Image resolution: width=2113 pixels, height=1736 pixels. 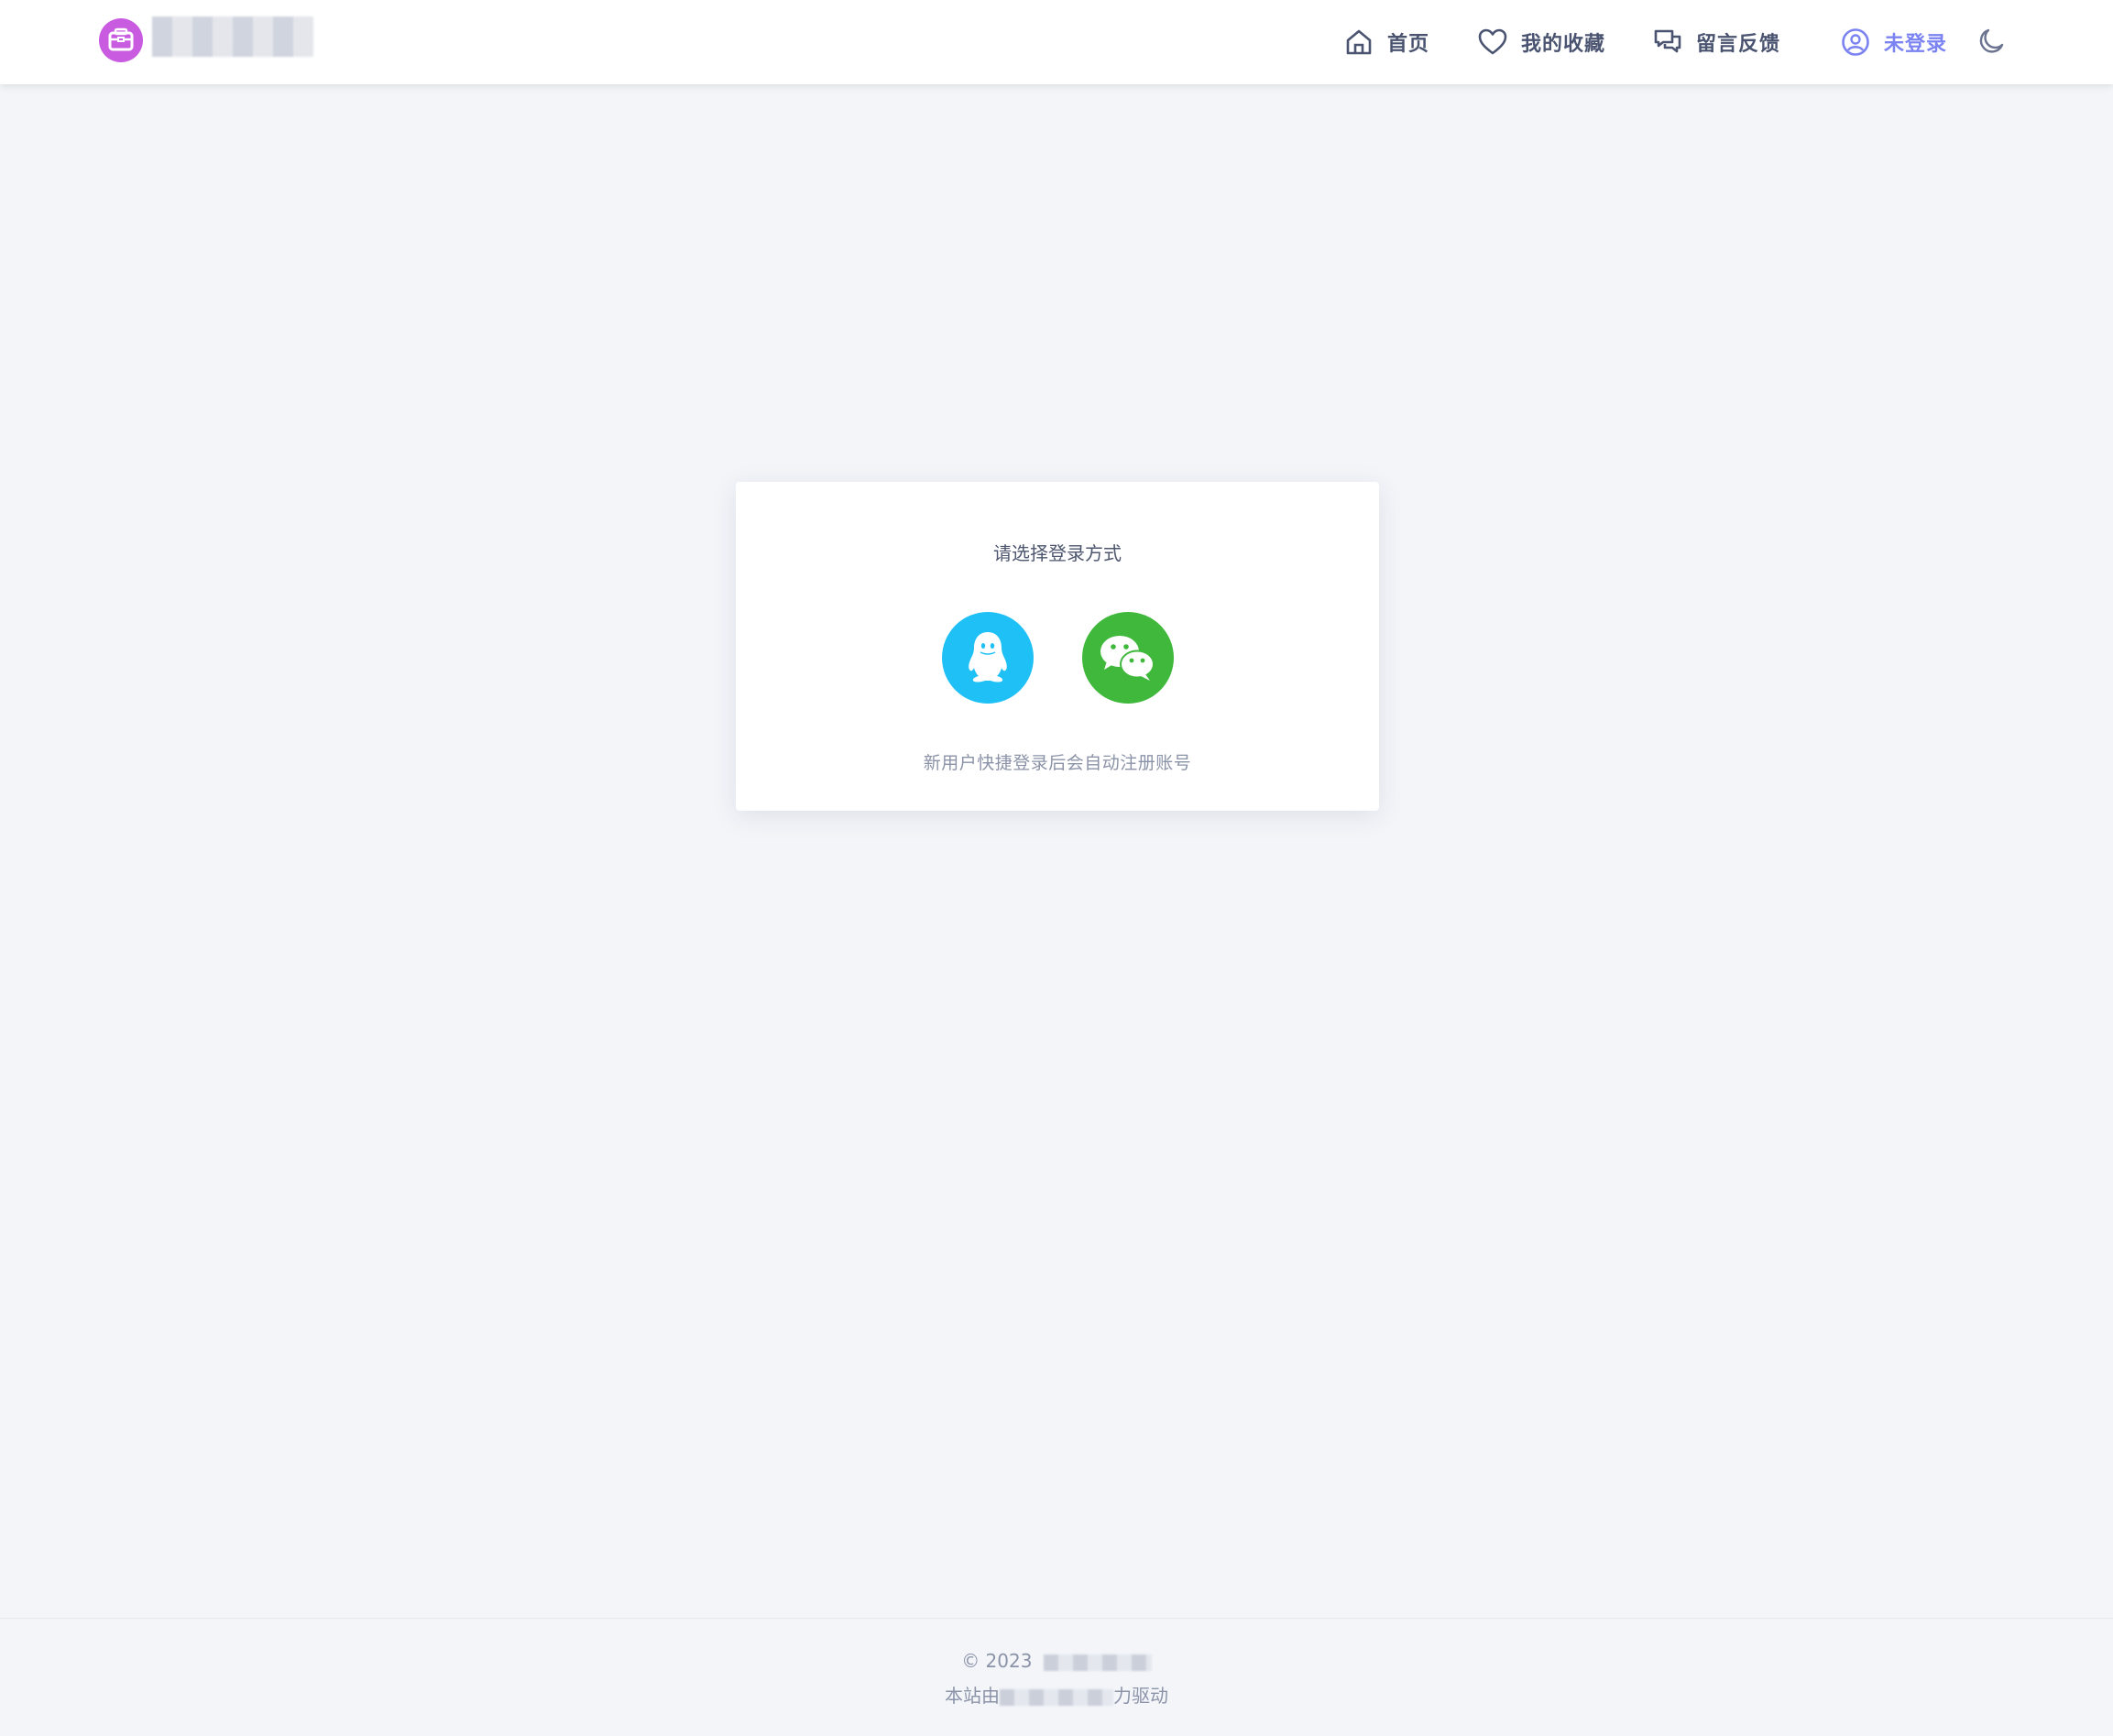 I want to click on wechat-icon, so click(x=1127, y=659).